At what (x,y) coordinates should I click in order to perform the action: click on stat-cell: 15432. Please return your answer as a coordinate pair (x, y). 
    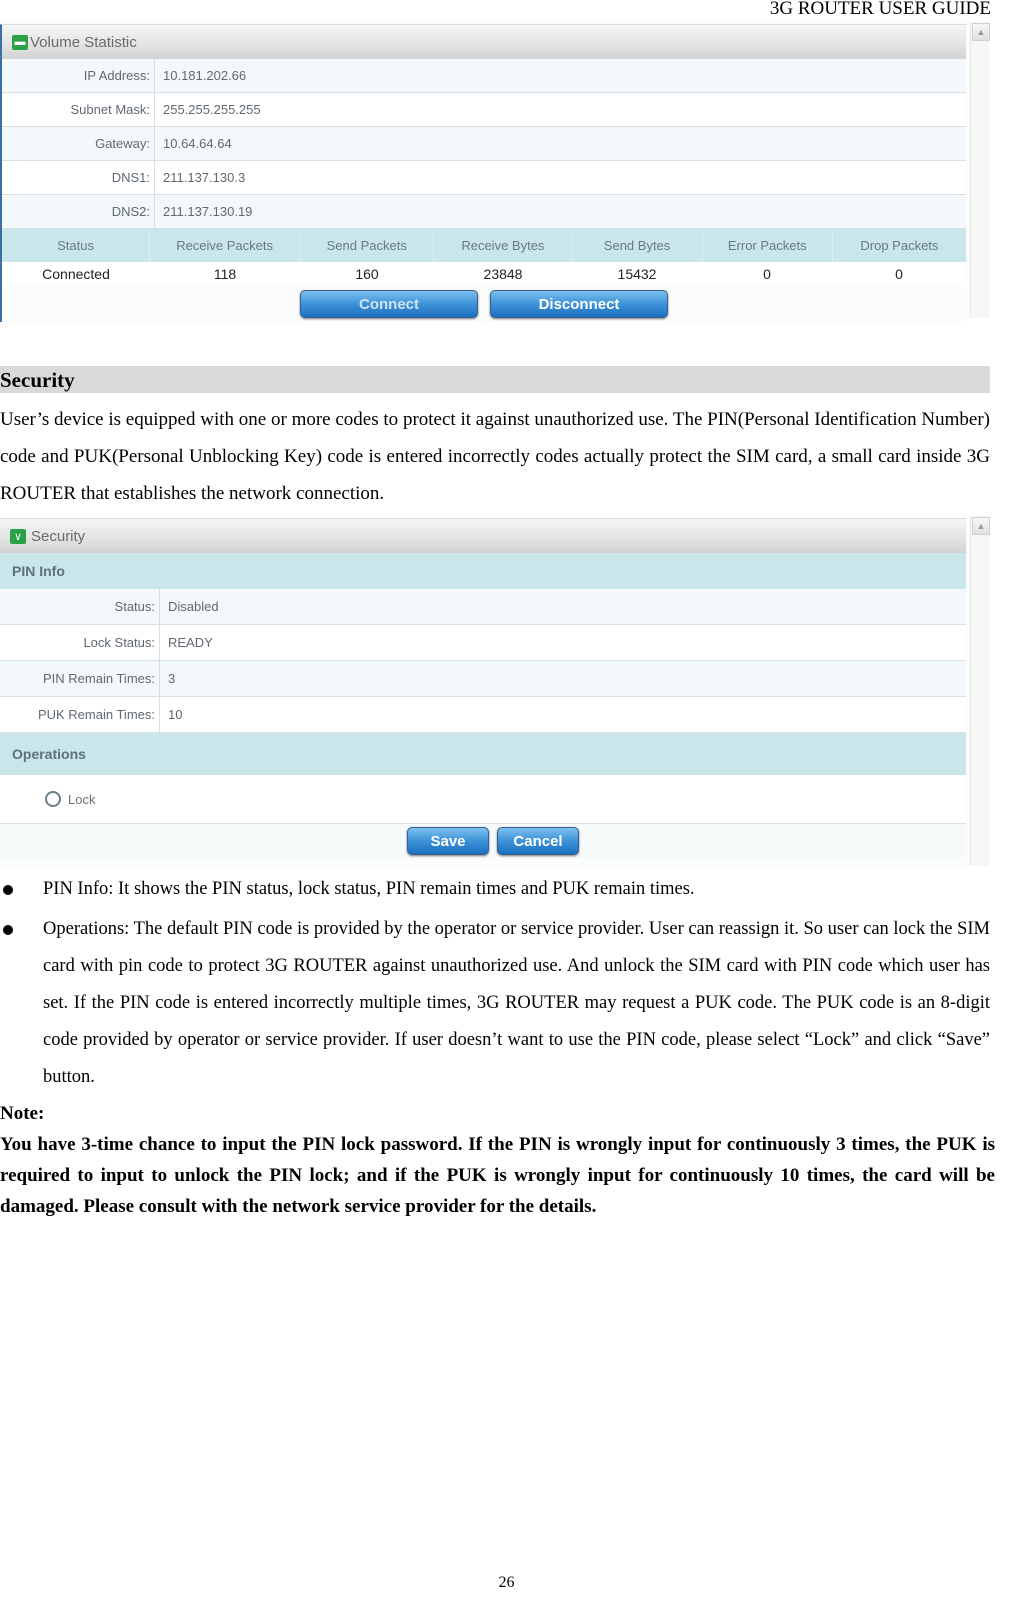
    Looking at the image, I should click on (637, 274).